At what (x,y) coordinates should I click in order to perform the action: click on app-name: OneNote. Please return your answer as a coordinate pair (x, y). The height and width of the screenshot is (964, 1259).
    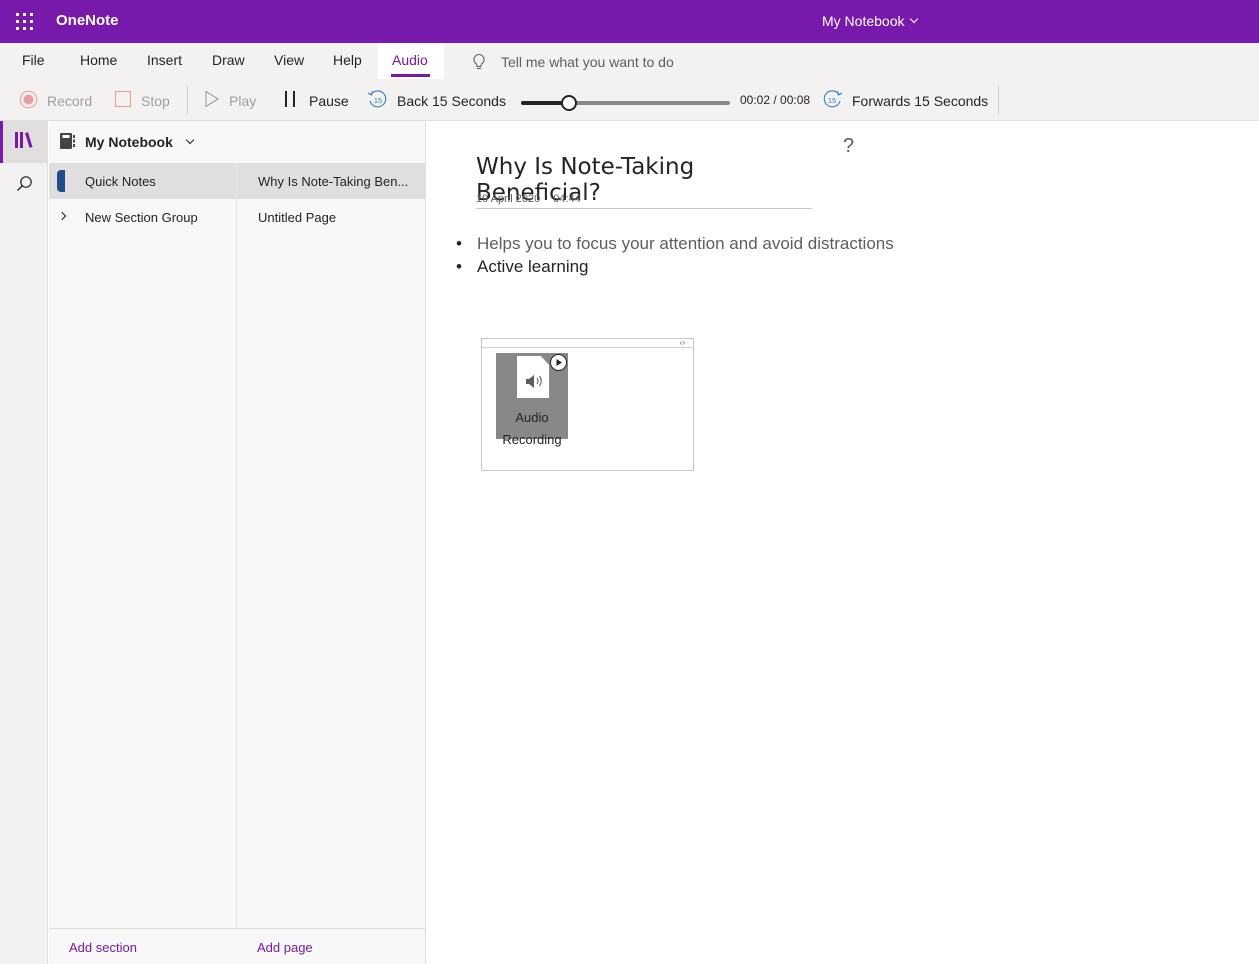
    Looking at the image, I should click on (87, 20).